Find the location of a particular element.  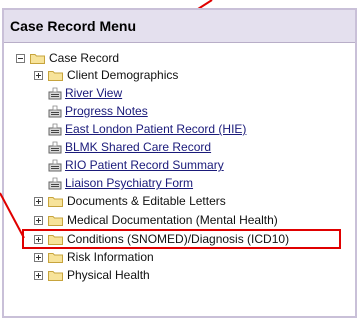

annotation-pointer-line is located at coordinates (12, 215).